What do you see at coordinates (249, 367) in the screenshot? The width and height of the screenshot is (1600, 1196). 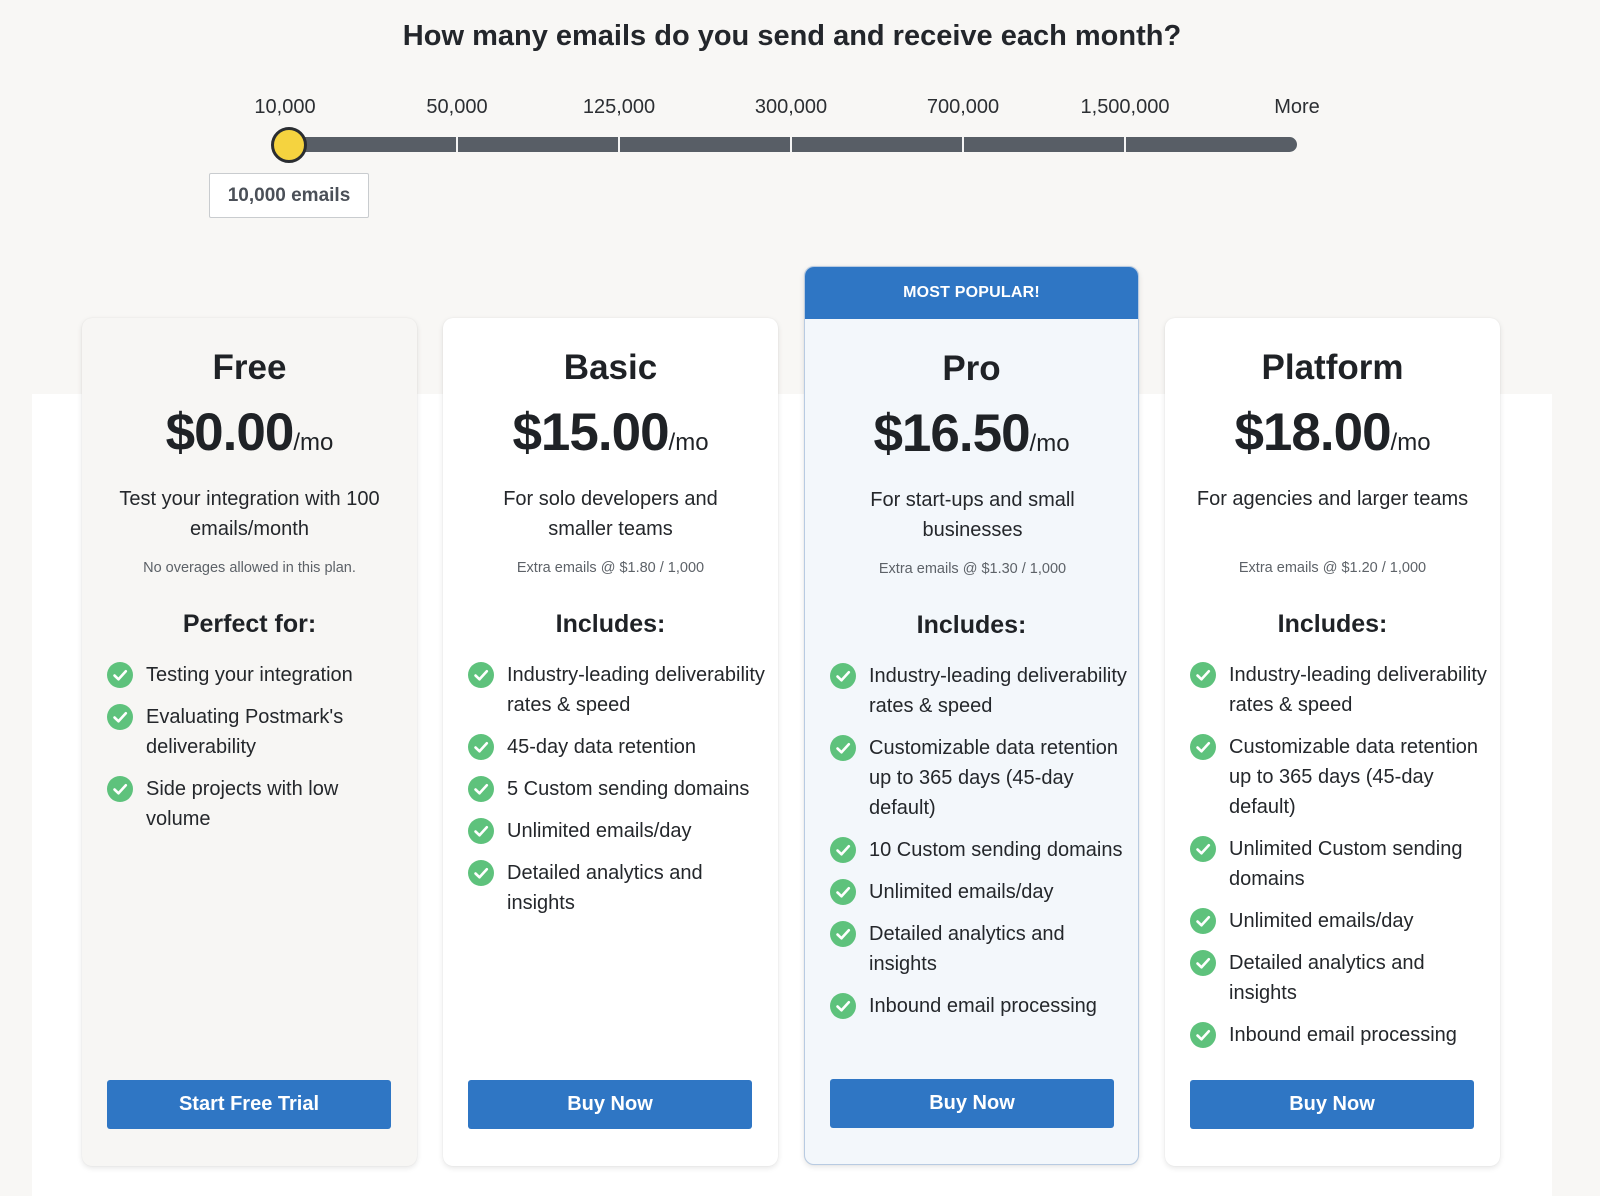 I see `plan-name: Free` at bounding box center [249, 367].